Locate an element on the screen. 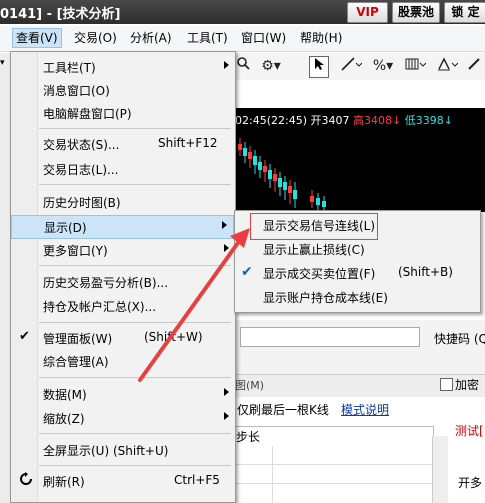  percent-tool-icon: %▾ is located at coordinates (383, 66).